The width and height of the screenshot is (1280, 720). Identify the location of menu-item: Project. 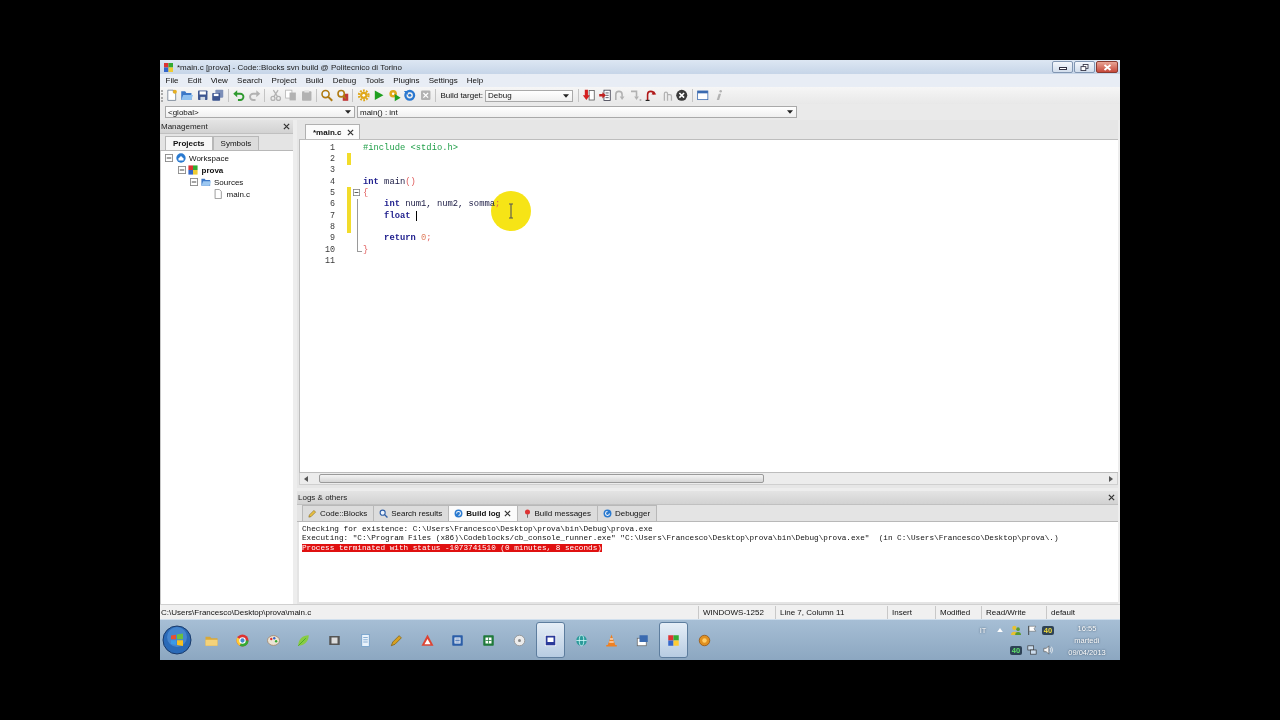
(284, 80).